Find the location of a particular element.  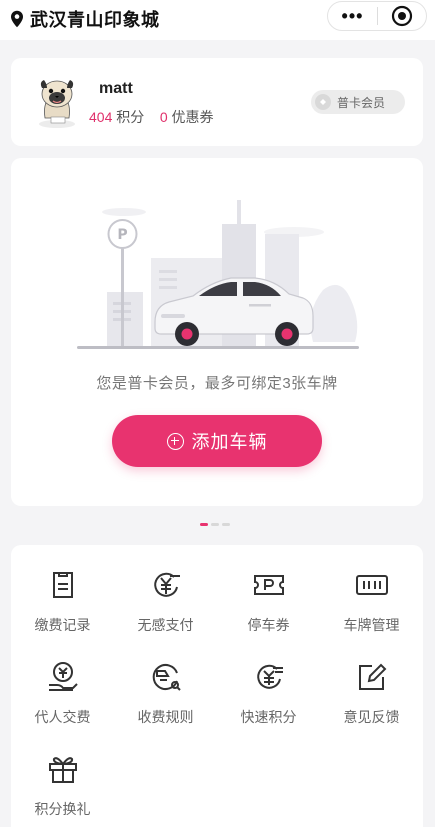

fee-rules-icon is located at coordinates (166, 677).